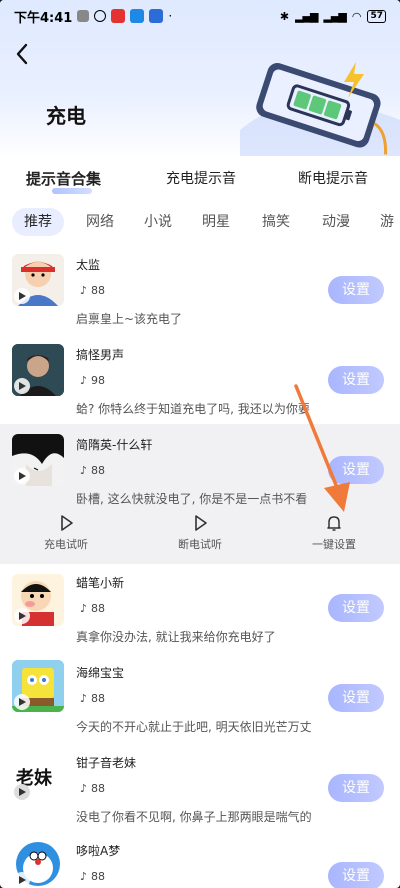 Image resolution: width=400 pixels, height=888 pixels. I want to click on category-celebrity: 明星, so click(216, 222).